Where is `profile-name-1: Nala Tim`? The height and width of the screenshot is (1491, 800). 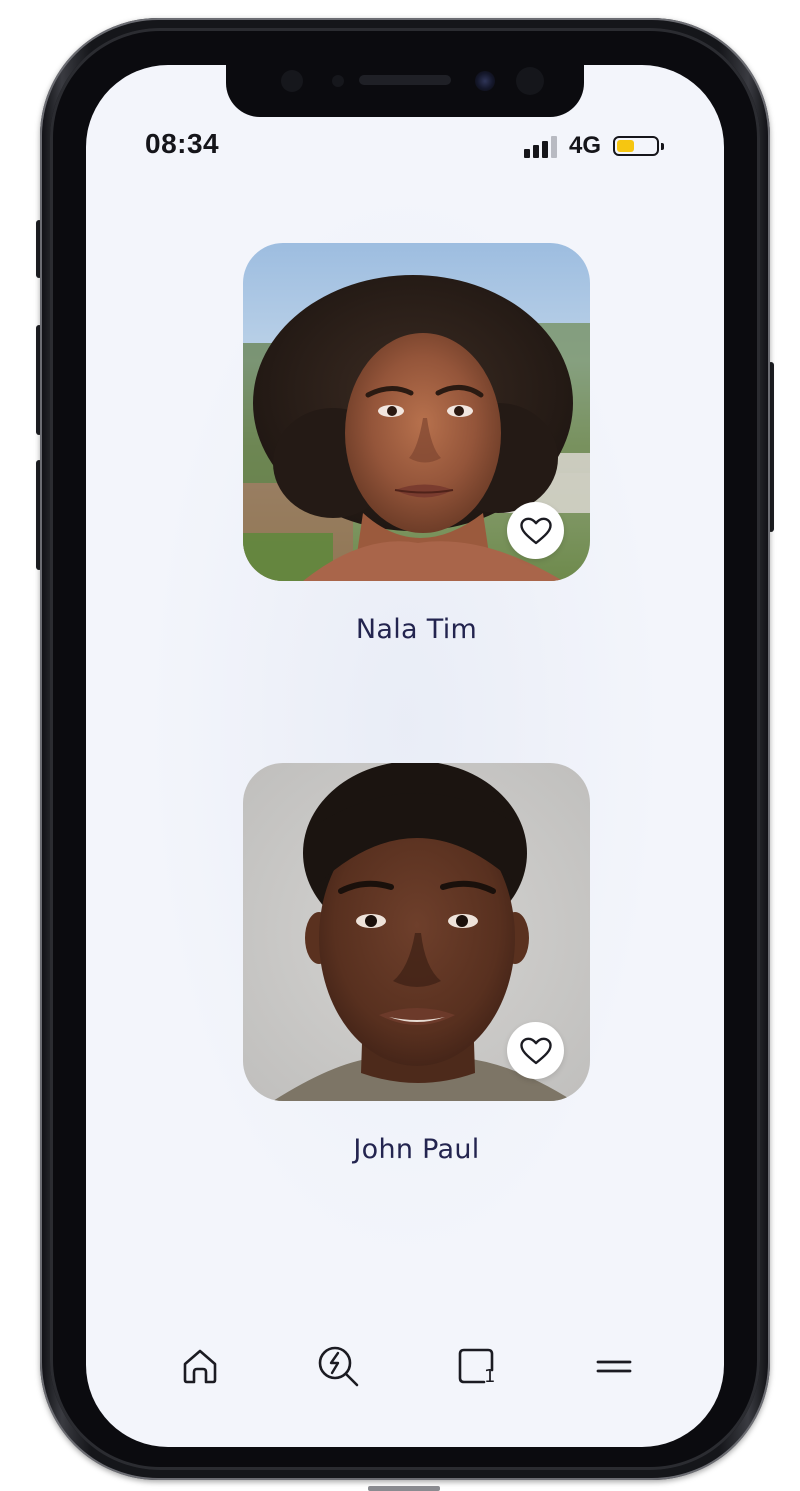
profile-name-1: Nala Tim is located at coordinates (416, 629).